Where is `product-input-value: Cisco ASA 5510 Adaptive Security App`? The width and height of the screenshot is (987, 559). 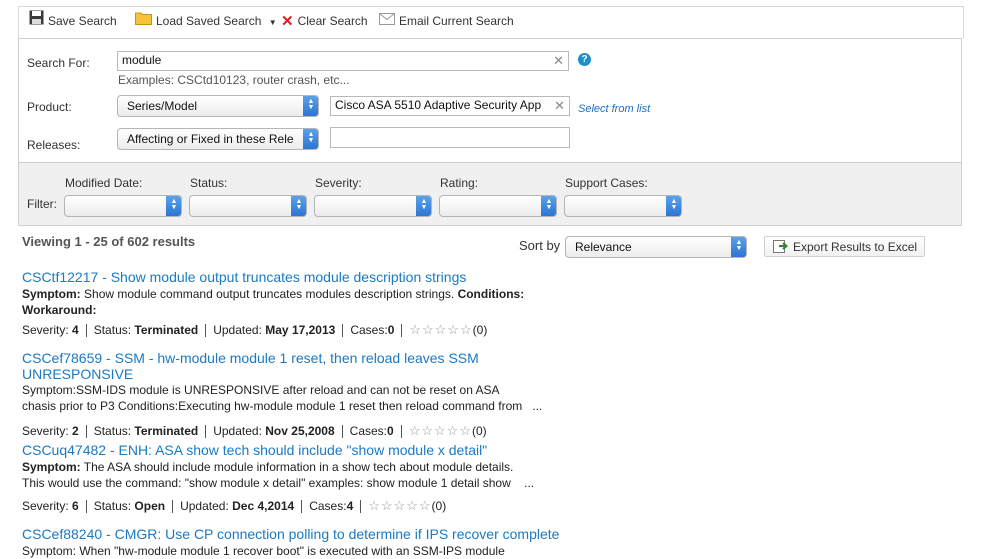
product-input-value: Cisco ASA 5510 Adaptive Security App is located at coordinates (438, 105).